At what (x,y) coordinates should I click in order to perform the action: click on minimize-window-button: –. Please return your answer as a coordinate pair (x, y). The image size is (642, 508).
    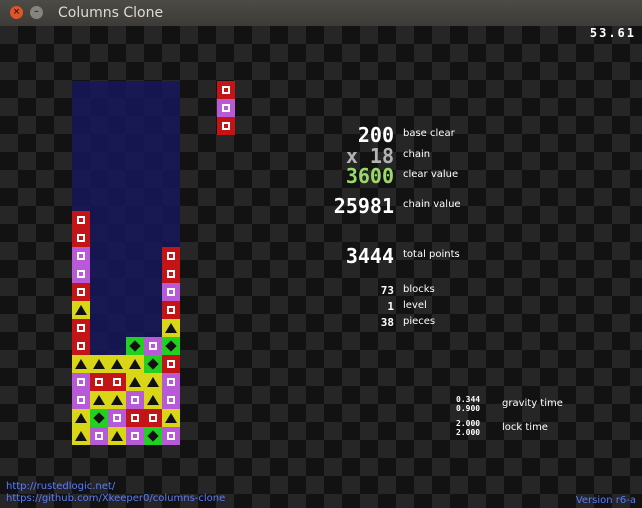
    Looking at the image, I should click on (36, 12).